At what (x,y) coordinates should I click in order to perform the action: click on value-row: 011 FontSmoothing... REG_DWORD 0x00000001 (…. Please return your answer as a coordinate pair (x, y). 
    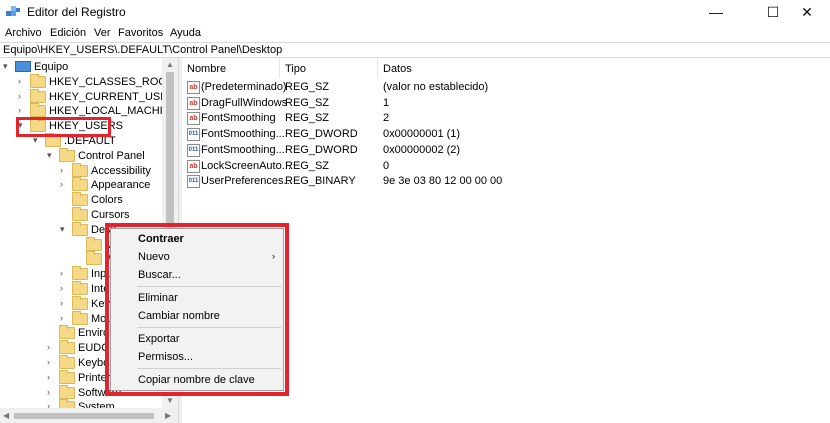
    Looking at the image, I should click on (506, 135).